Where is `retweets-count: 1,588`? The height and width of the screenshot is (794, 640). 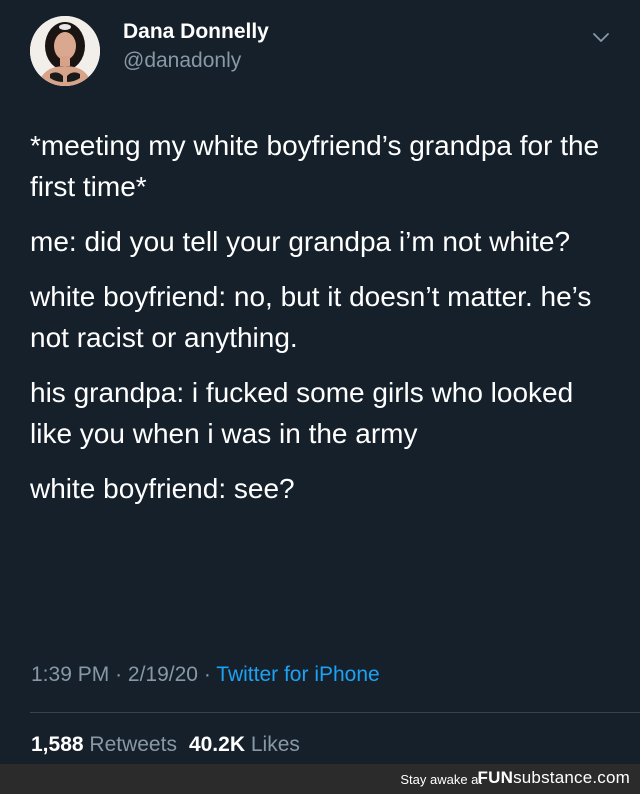 retweets-count: 1,588 is located at coordinates (57, 744).